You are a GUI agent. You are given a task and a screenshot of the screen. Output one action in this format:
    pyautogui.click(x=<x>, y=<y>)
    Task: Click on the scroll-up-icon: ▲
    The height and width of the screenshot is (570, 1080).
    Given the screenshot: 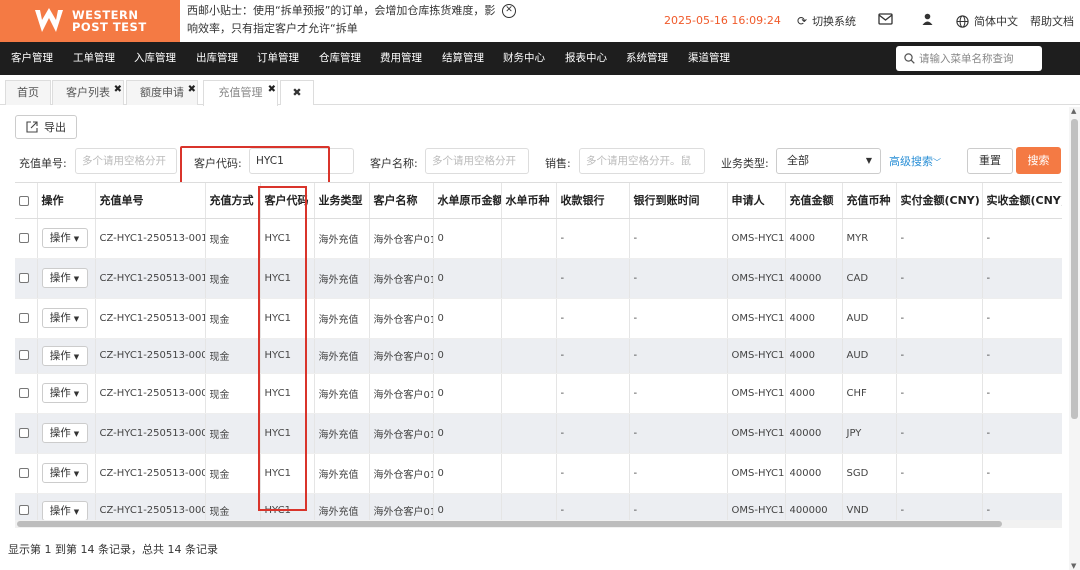 What is the action you would take?
    pyautogui.click(x=1073, y=111)
    